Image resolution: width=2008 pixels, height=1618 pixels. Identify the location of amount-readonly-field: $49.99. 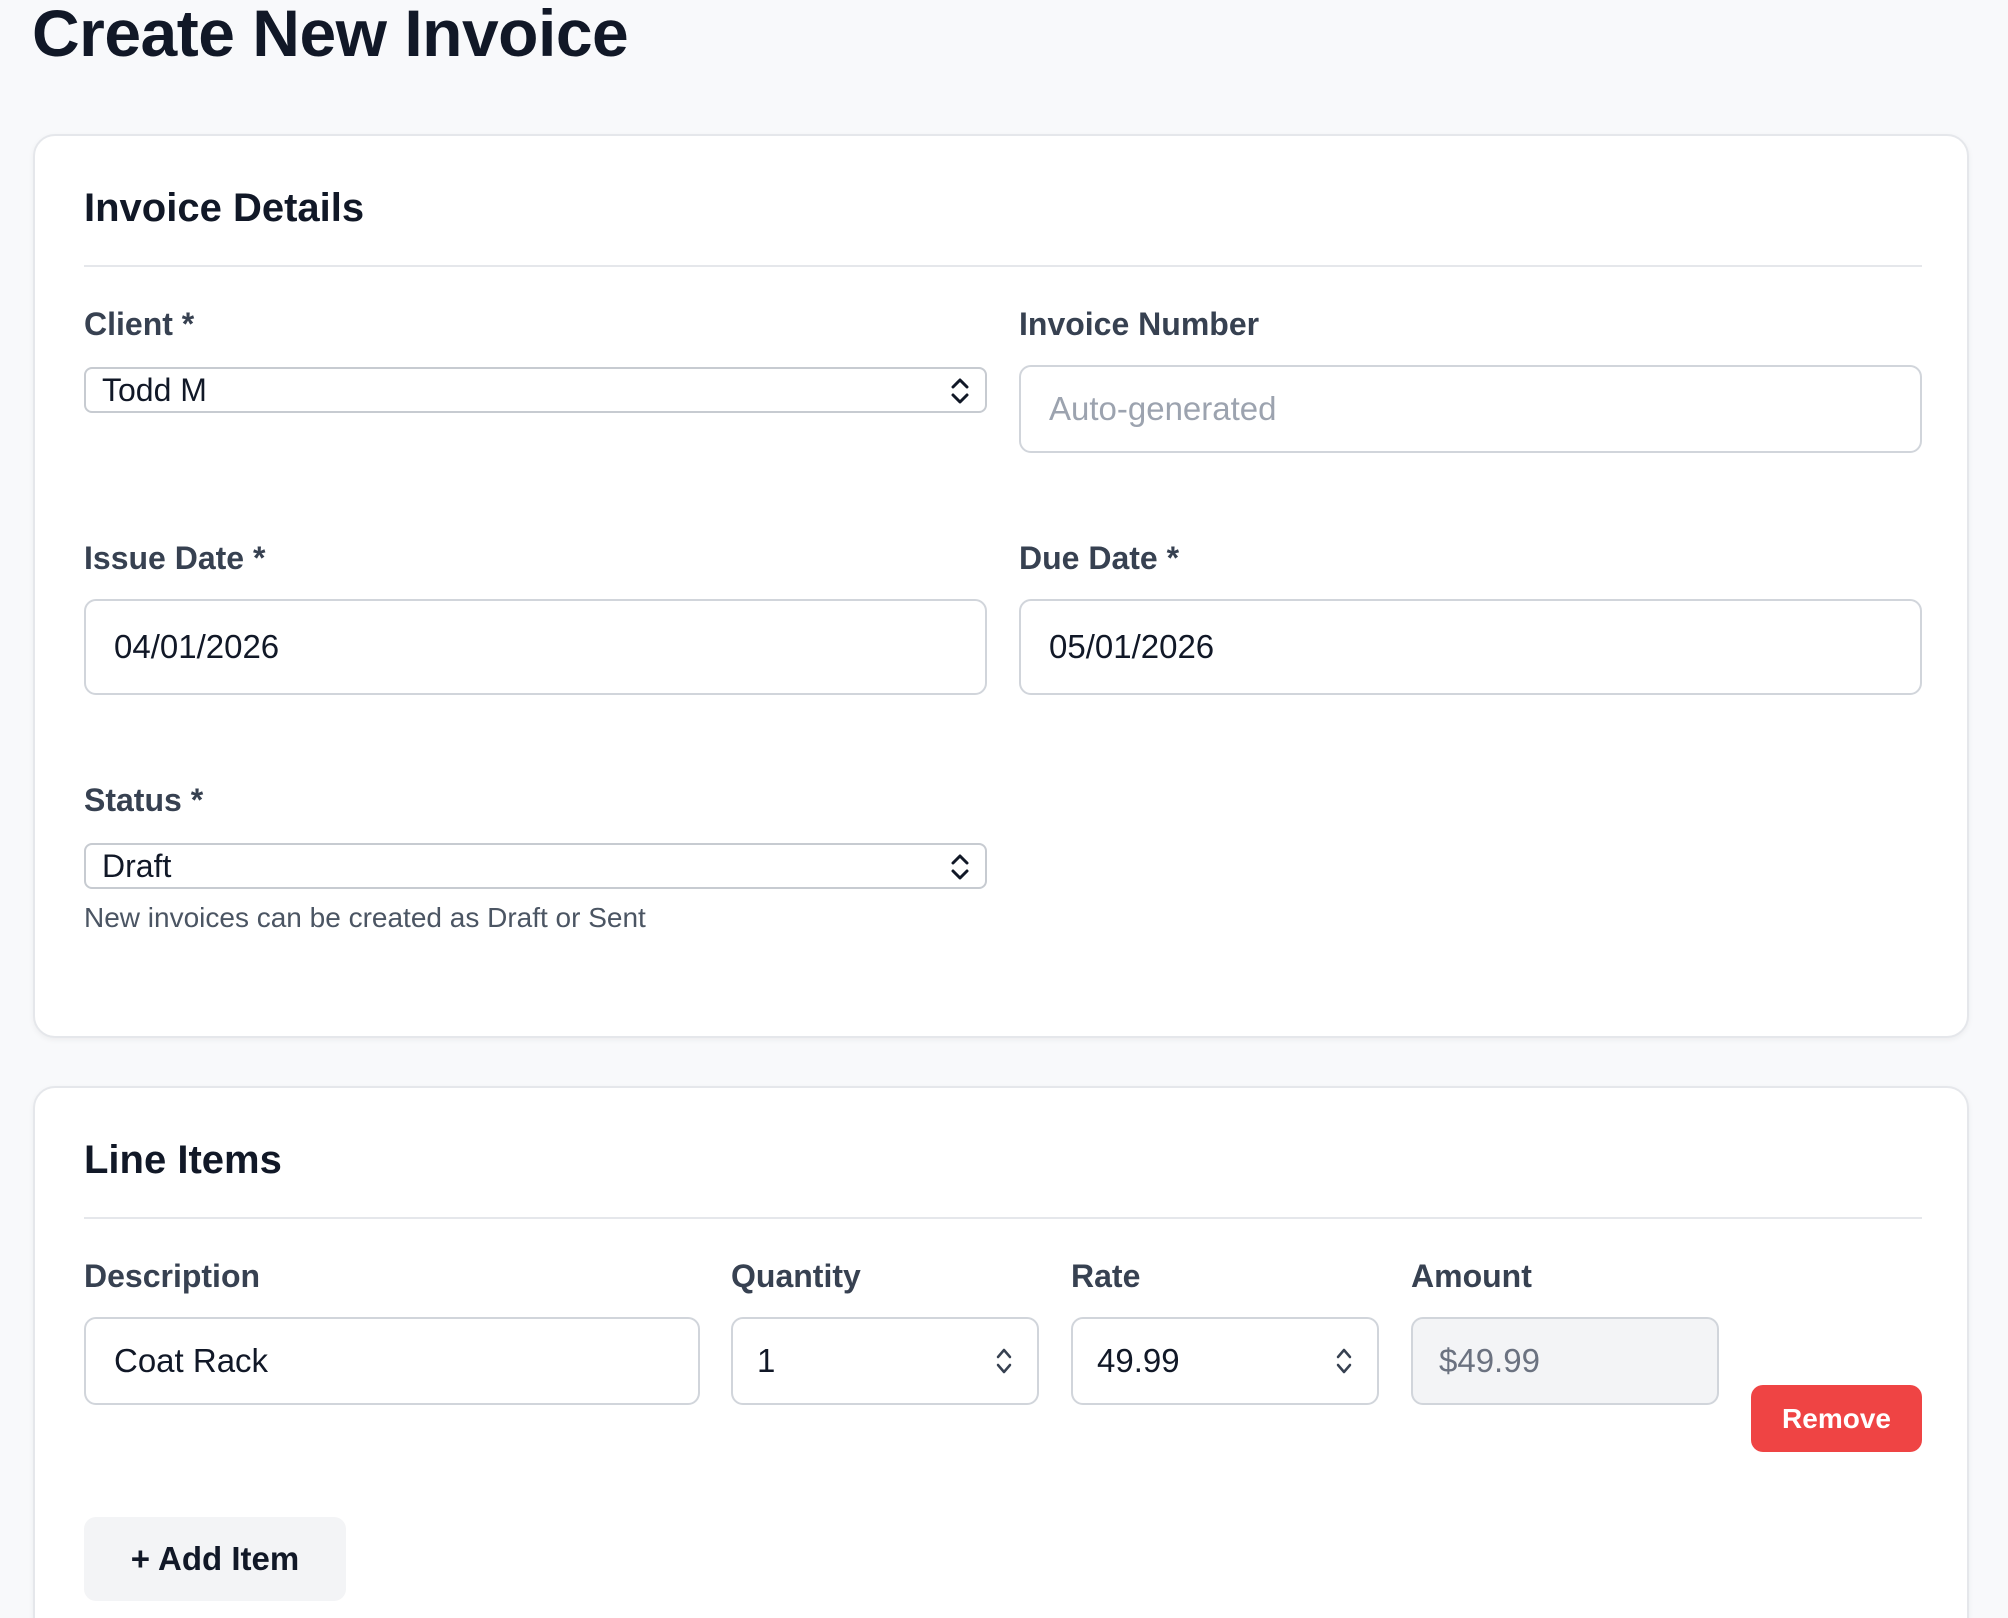
(1565, 1361).